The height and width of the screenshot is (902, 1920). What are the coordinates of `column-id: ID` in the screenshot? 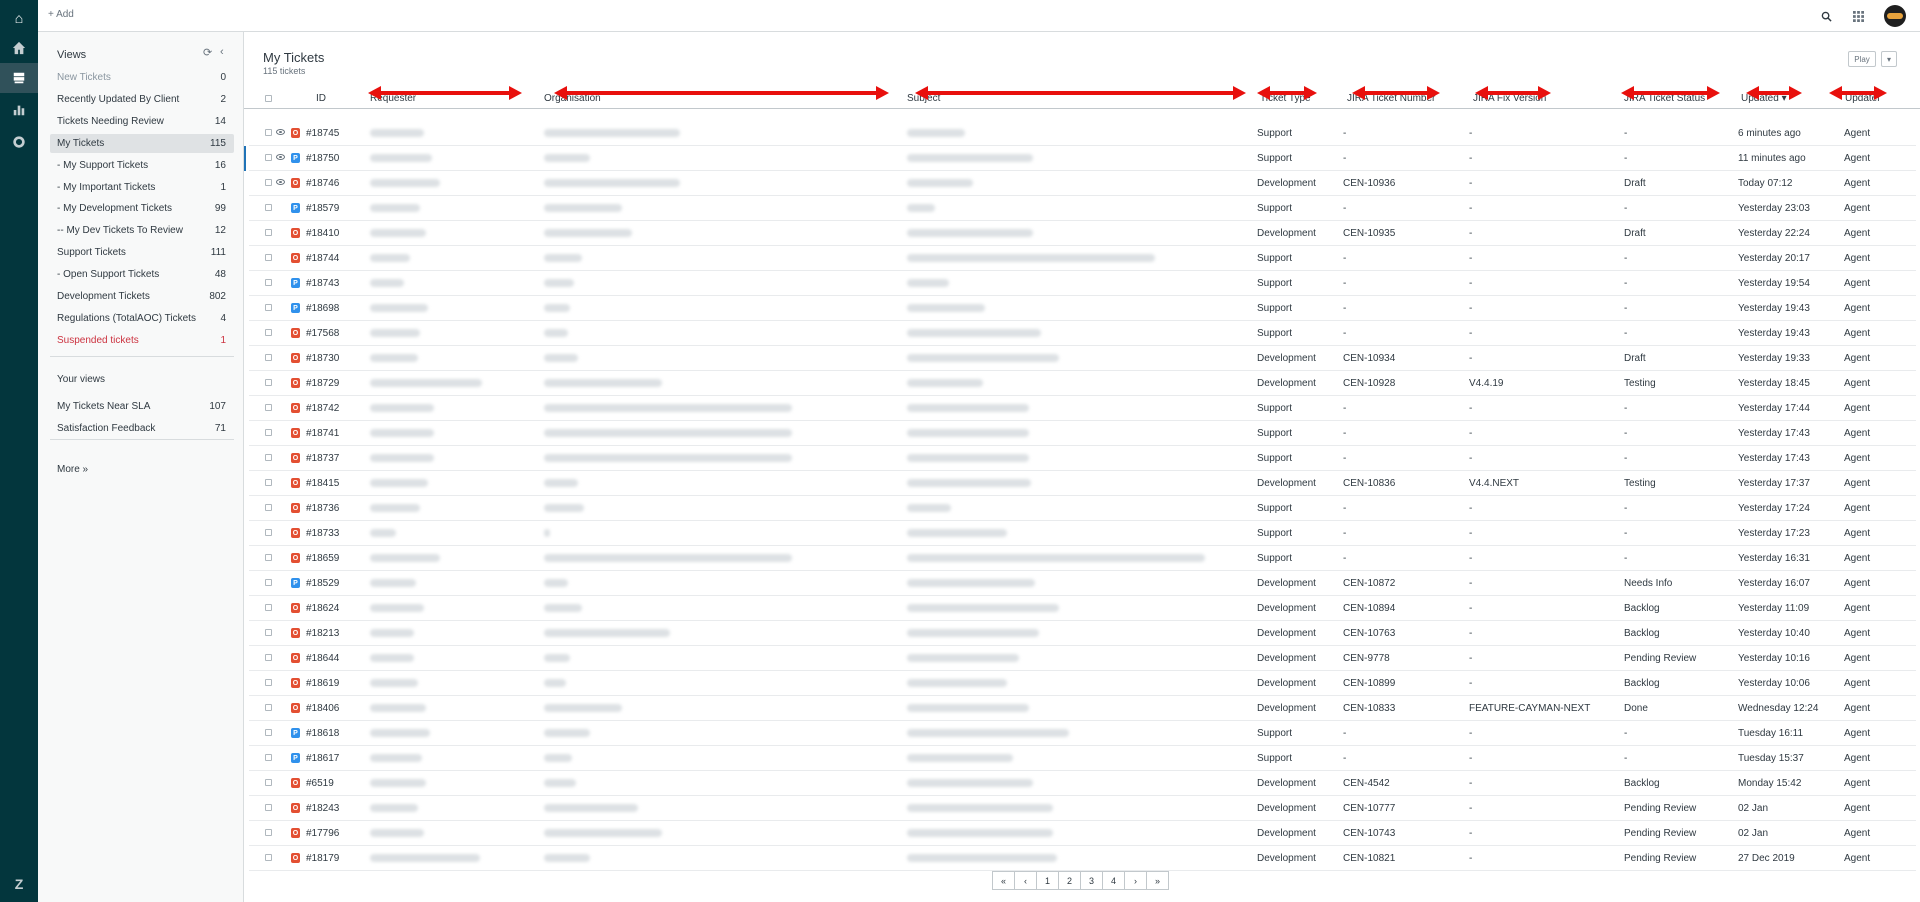 It's located at (321, 98).